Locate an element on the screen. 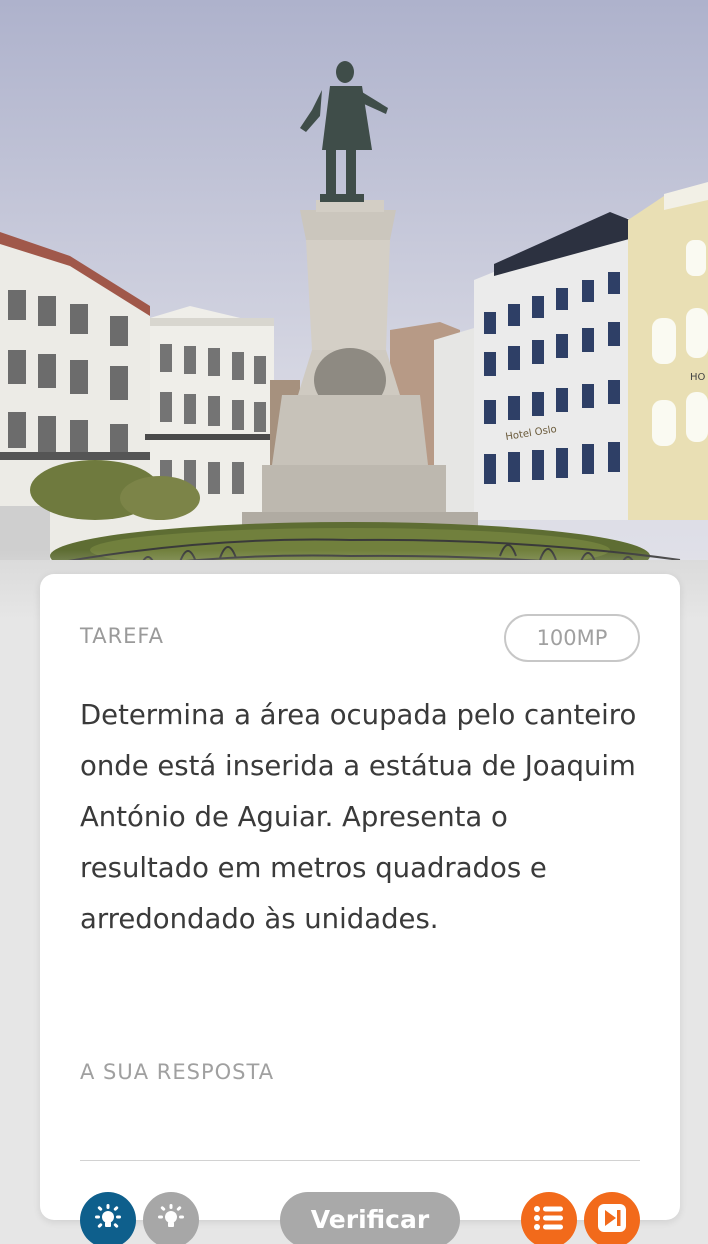 This screenshot has width=708, height=1244. far-right-building: HO is located at coordinates (668, 351).